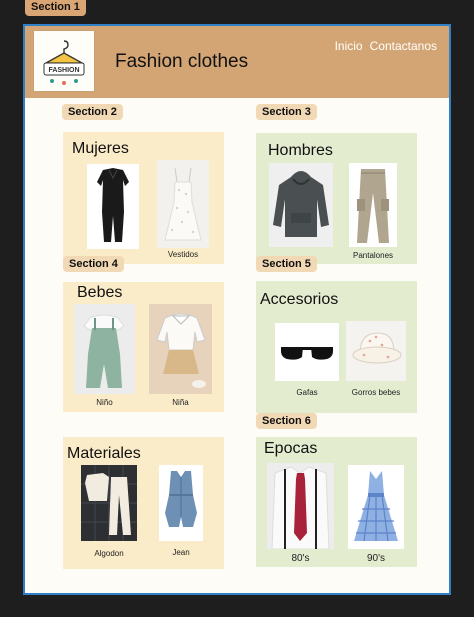 Image resolution: width=474 pixels, height=617 pixels. Describe the element at coordinates (286, 264) in the screenshot. I see `section-5-label: Section 5` at that location.